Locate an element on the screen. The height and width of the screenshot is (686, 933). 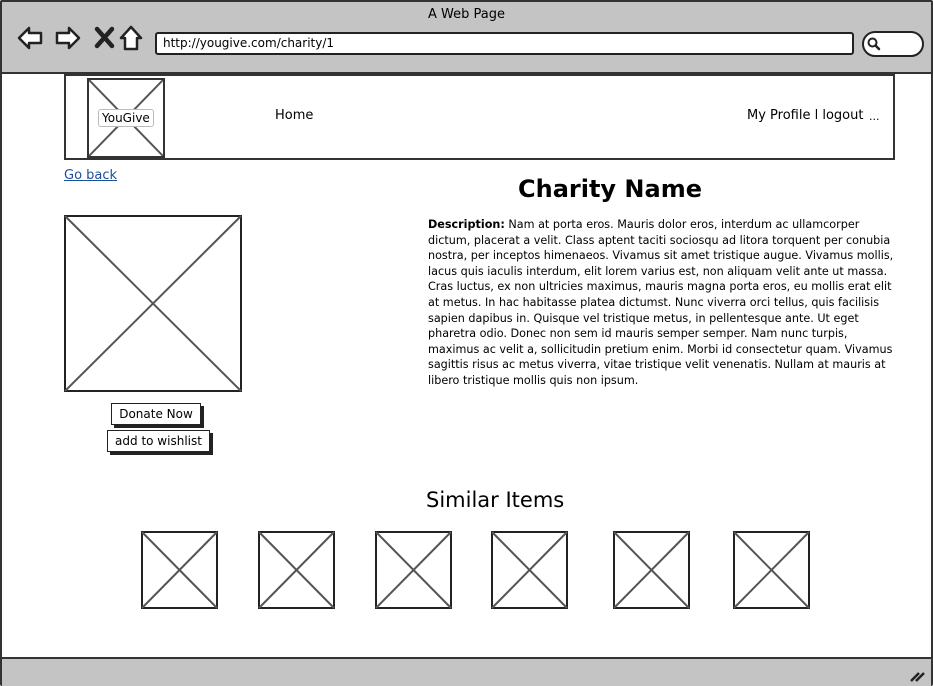
logo: YouGive is located at coordinates (126, 118).